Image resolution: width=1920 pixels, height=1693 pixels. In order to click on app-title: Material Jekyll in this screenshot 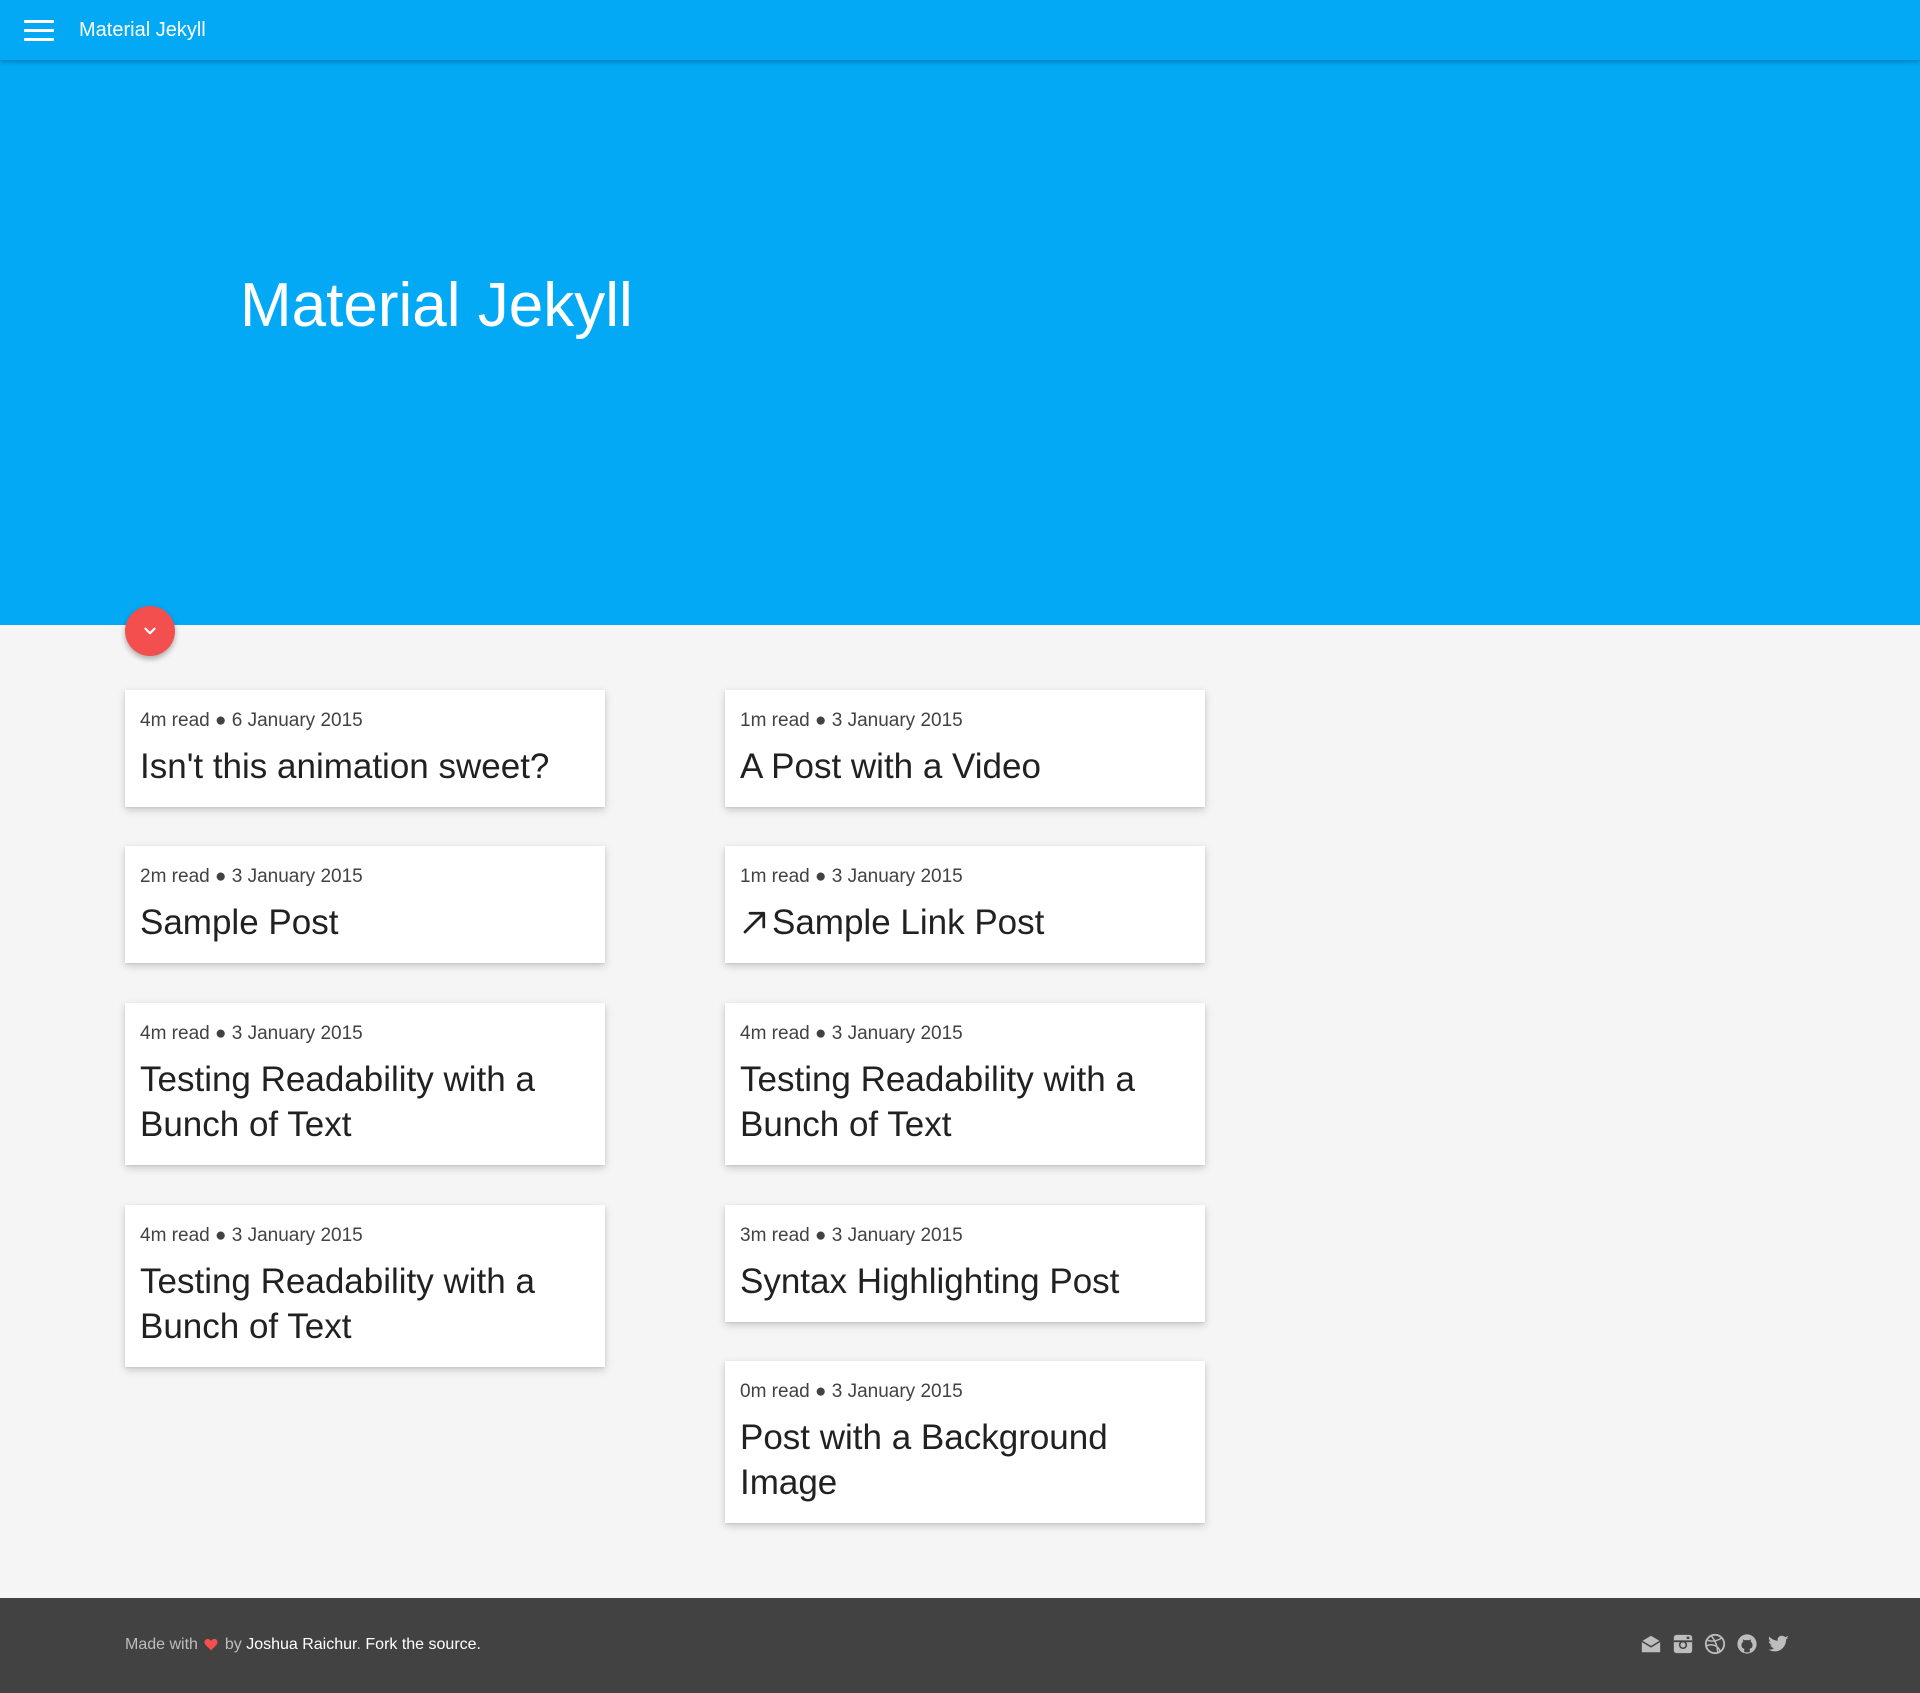, I will do `click(142, 30)`.